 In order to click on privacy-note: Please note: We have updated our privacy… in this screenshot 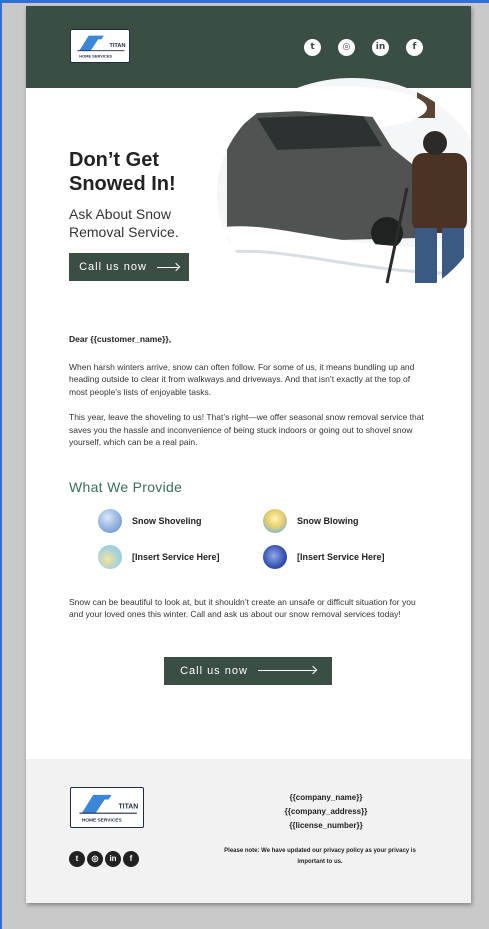, I will do `click(320, 856)`.